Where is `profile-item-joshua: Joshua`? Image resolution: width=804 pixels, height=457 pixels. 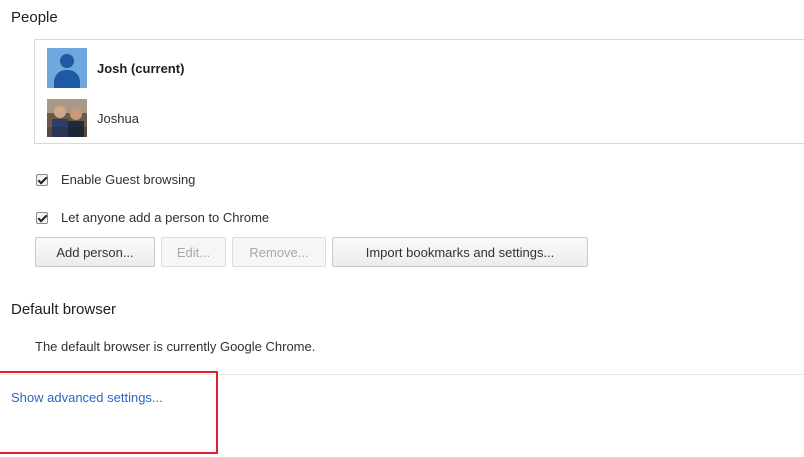 profile-item-joshua: Joshua is located at coordinates (93, 118).